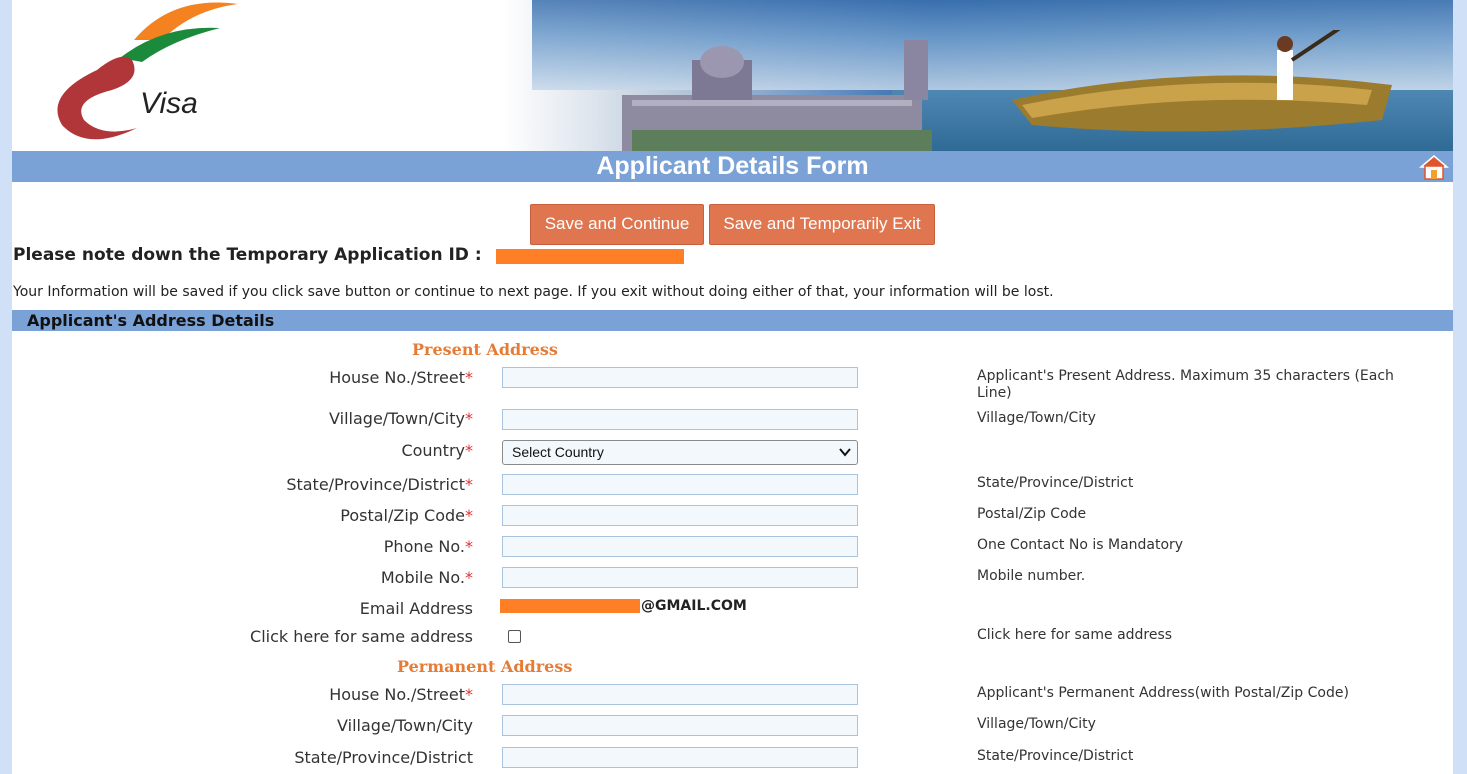 The width and height of the screenshot is (1467, 774). Describe the element at coordinates (1032, 514) in the screenshot. I see `present-postal-help: Postal/Zip Code` at that location.